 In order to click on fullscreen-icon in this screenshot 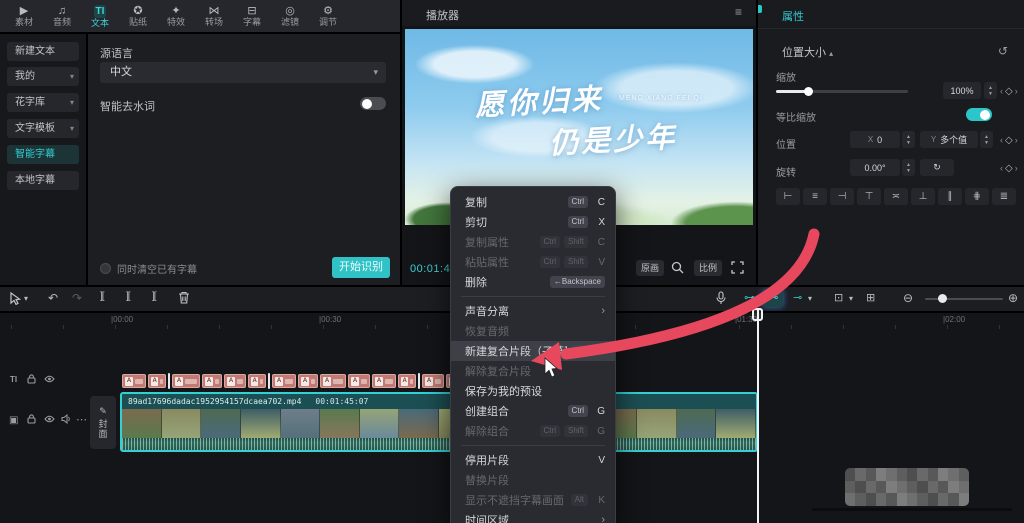, I will do `click(737, 270)`.